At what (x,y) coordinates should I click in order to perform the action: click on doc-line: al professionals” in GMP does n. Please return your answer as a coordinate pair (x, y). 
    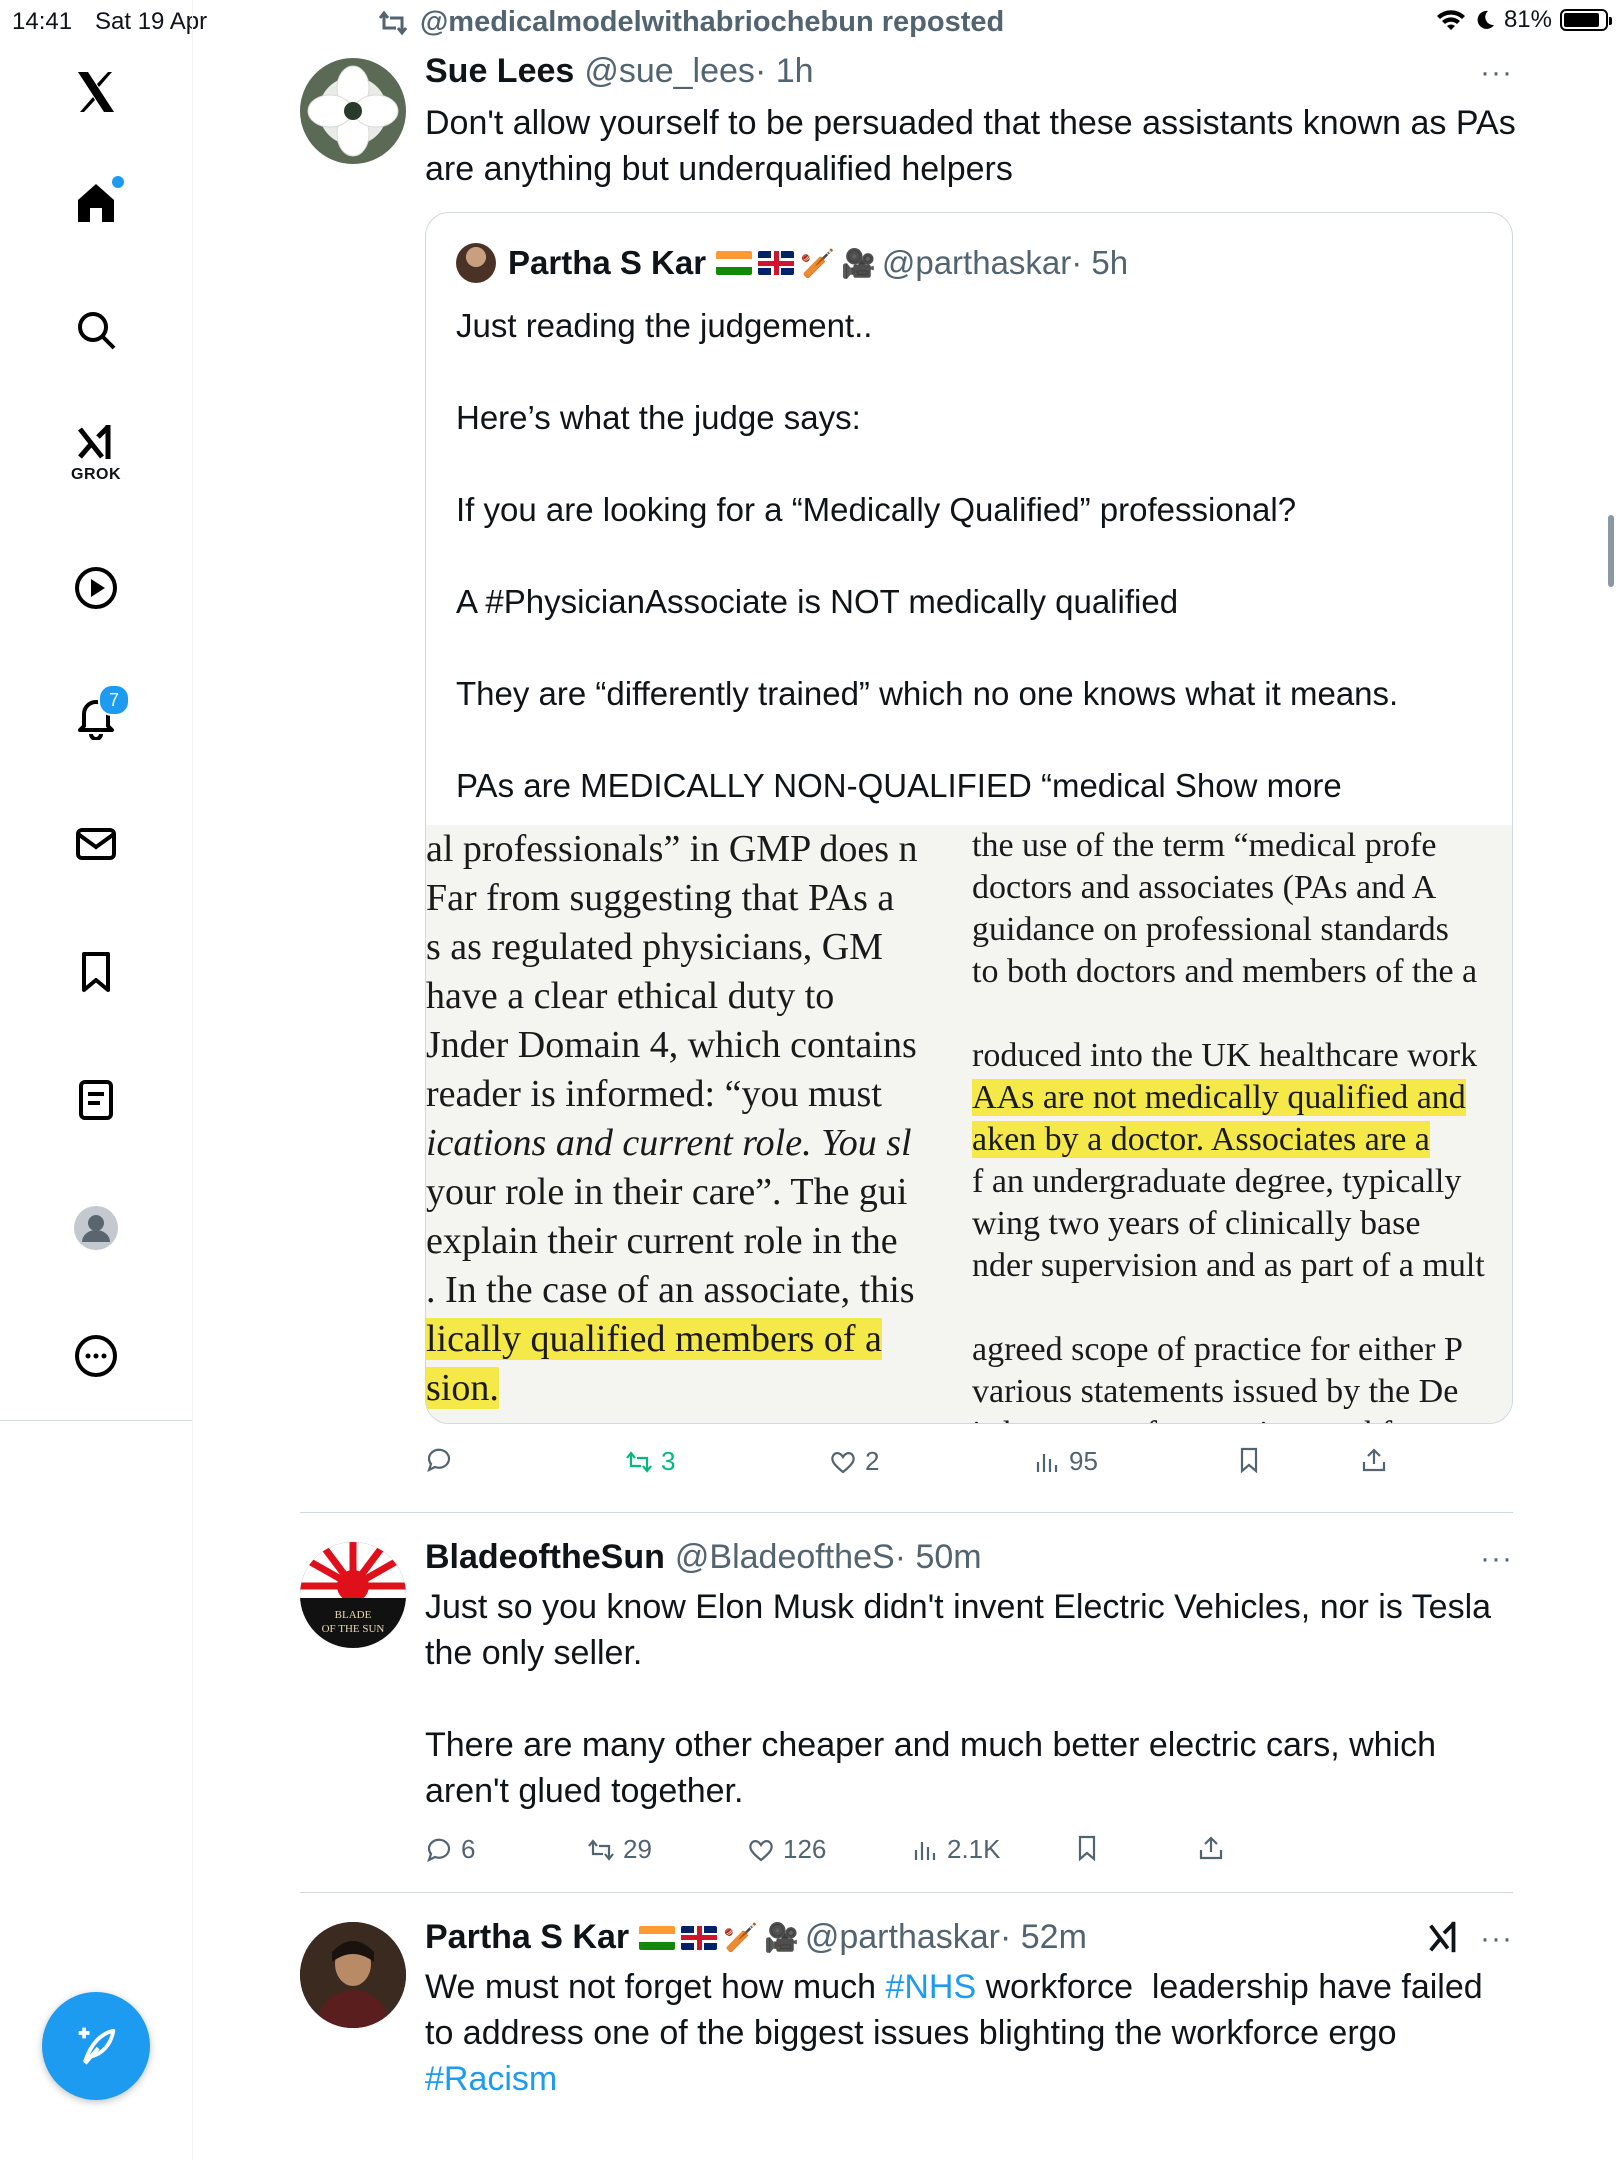
    Looking at the image, I should click on (672, 849).